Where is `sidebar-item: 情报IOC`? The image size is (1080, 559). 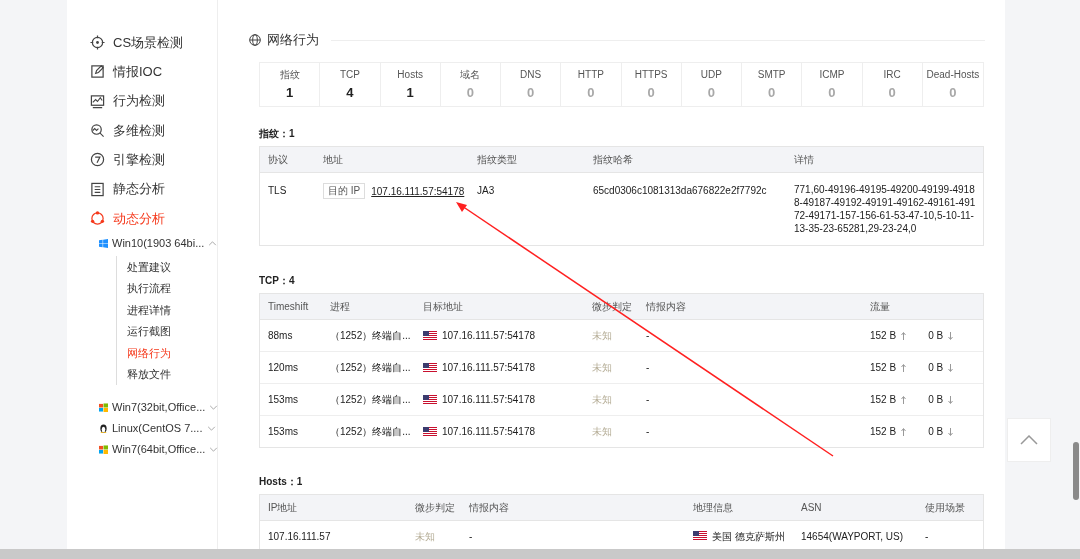 sidebar-item: 情报IOC is located at coordinates (142, 72).